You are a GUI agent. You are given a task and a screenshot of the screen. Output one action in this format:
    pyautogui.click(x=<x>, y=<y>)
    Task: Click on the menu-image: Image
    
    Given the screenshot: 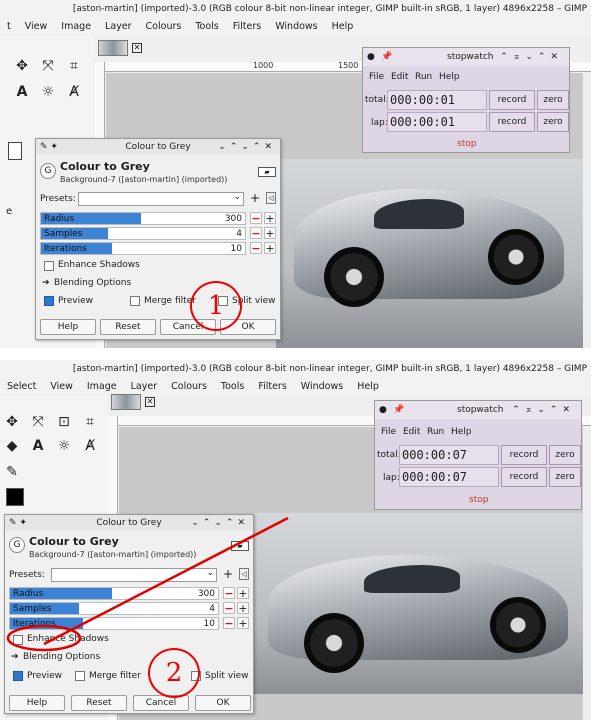 What is the action you would take?
    pyautogui.click(x=76, y=27)
    